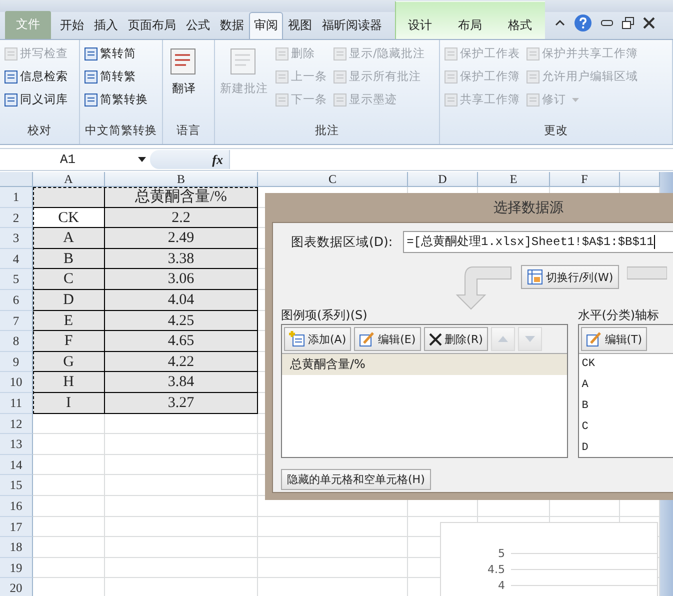 This screenshot has height=596, width=673. What do you see at coordinates (181, 279) in the screenshot?
I see `table-cell: 3.06` at bounding box center [181, 279].